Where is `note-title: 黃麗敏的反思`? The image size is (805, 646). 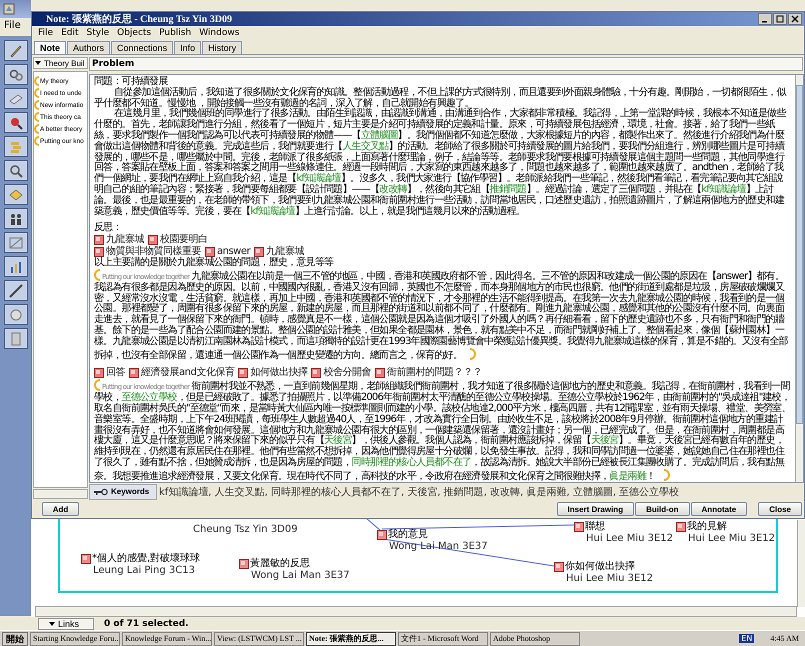 note-title: 黃麗敏的反思 is located at coordinates (280, 564).